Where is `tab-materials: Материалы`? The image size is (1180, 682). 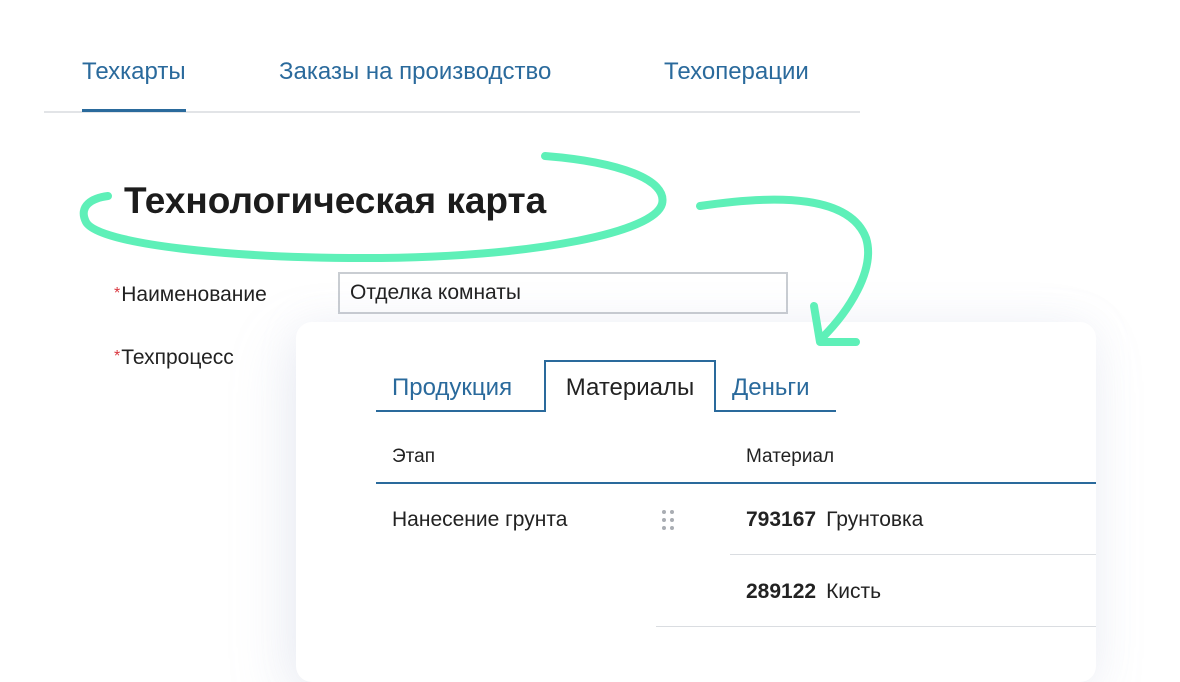 tab-materials: Материалы is located at coordinates (630, 386).